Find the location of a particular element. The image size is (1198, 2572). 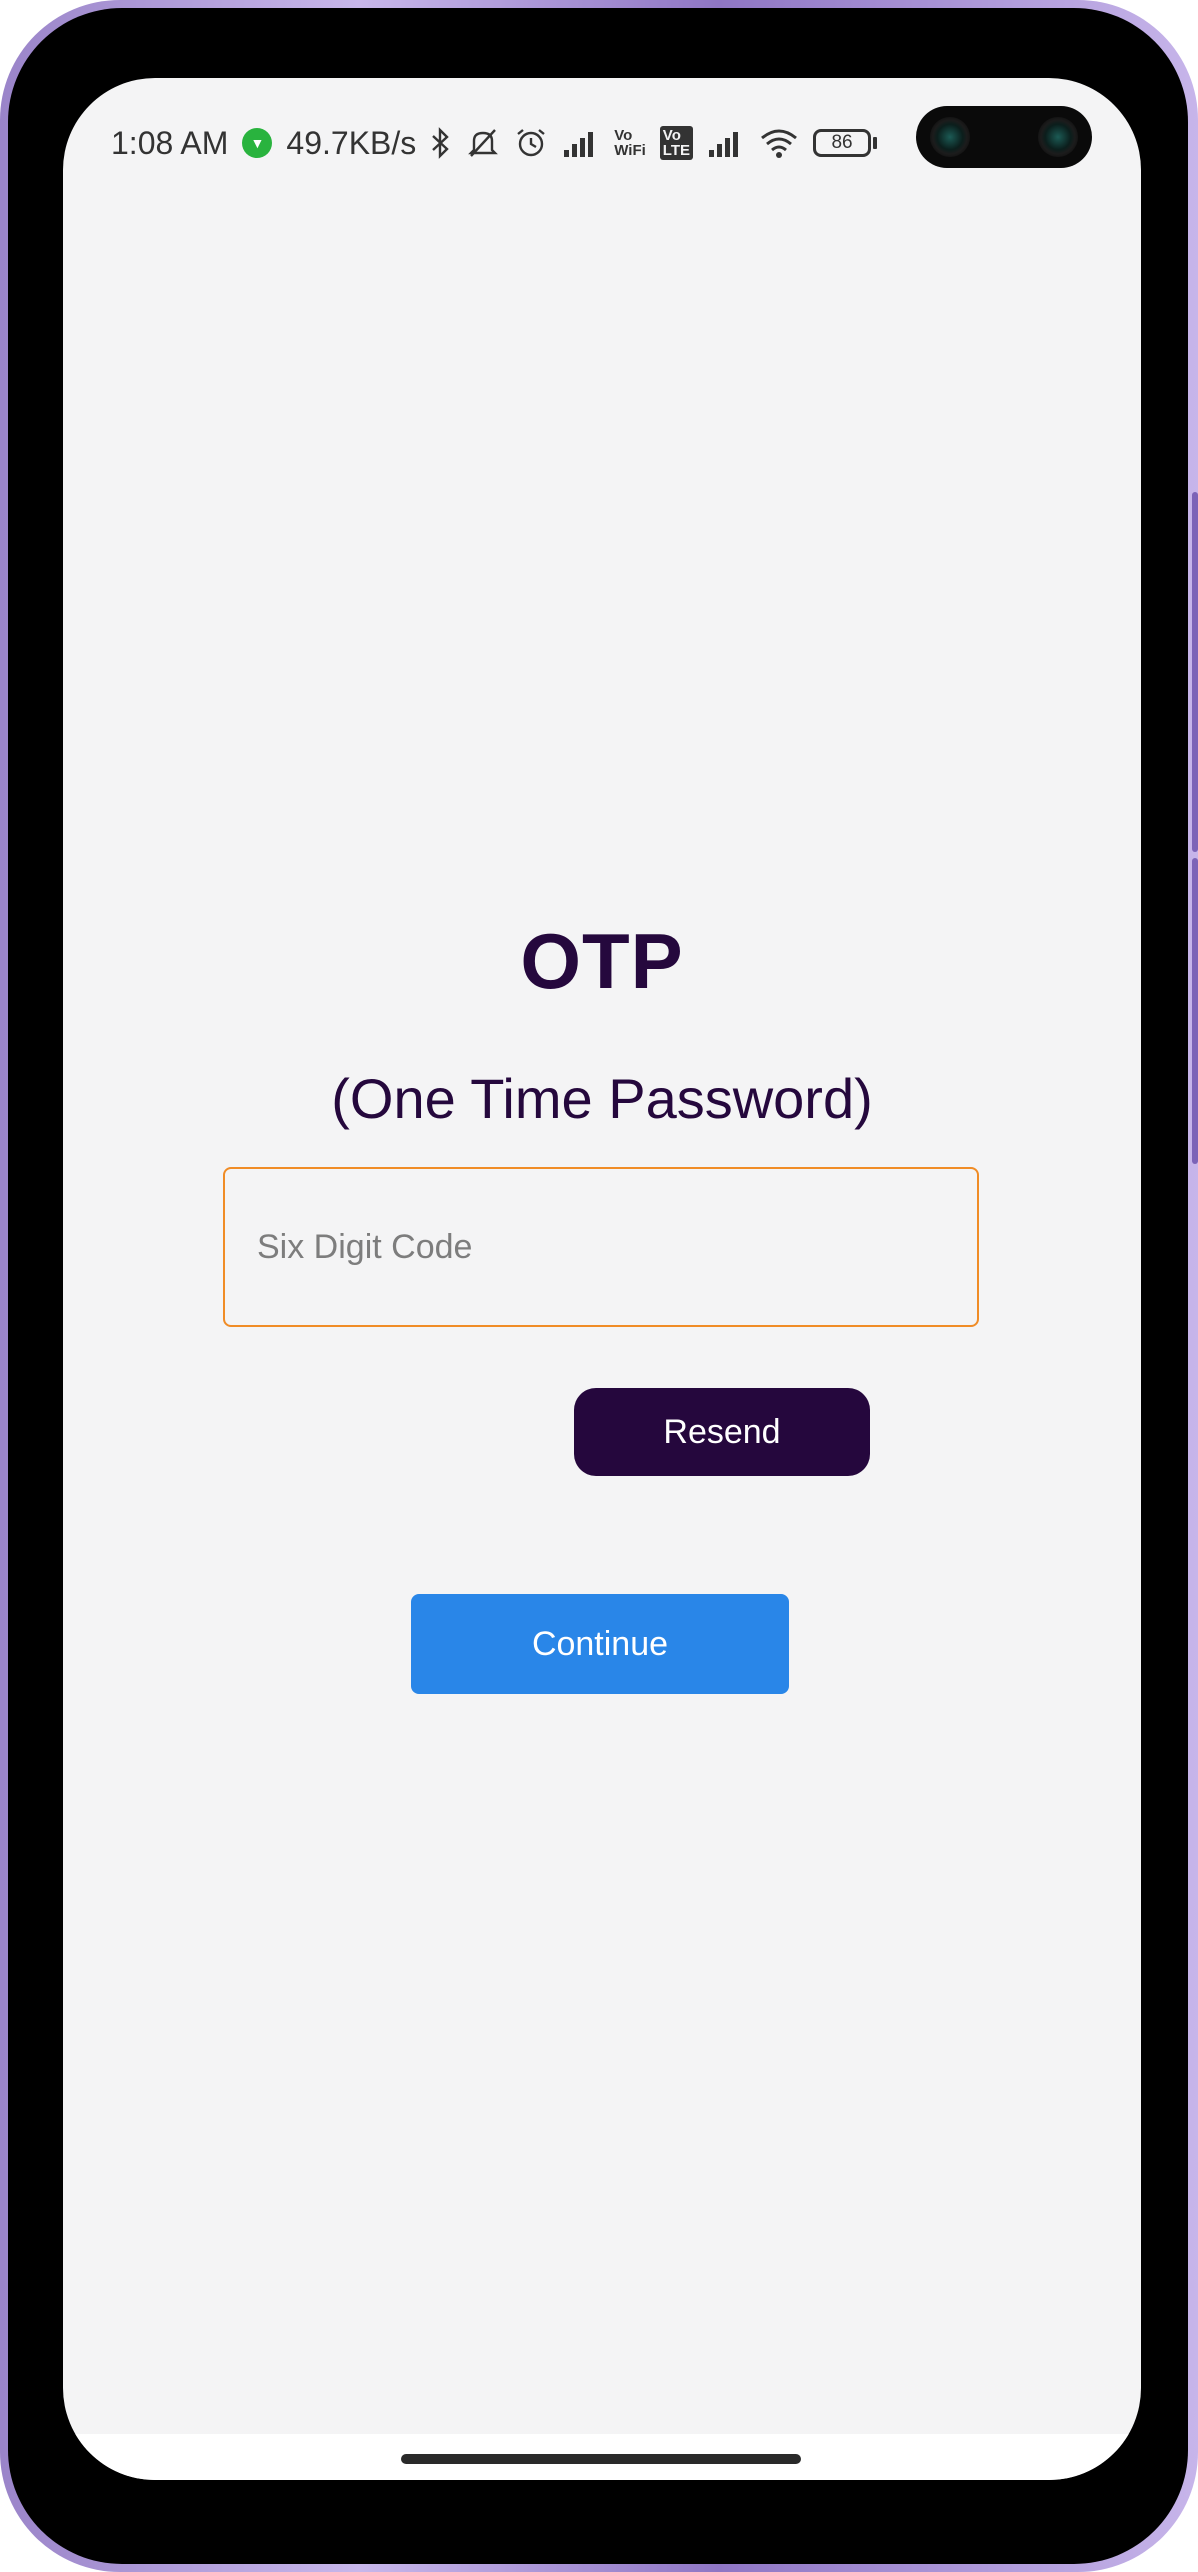

status-bar: 1:08 AM ▼ 49.7KB/s Vo WiFi Vo LTE 86 is located at coordinates (494, 143).